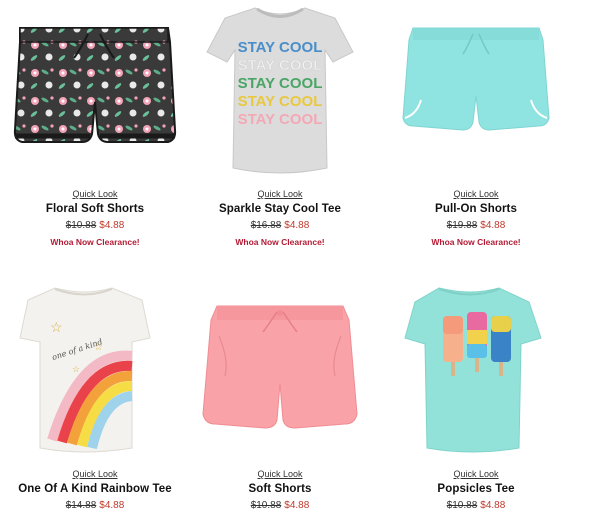 The width and height of the screenshot is (600, 516). Describe the element at coordinates (266, 225) in the screenshot. I see `original-price: $16.88` at that location.